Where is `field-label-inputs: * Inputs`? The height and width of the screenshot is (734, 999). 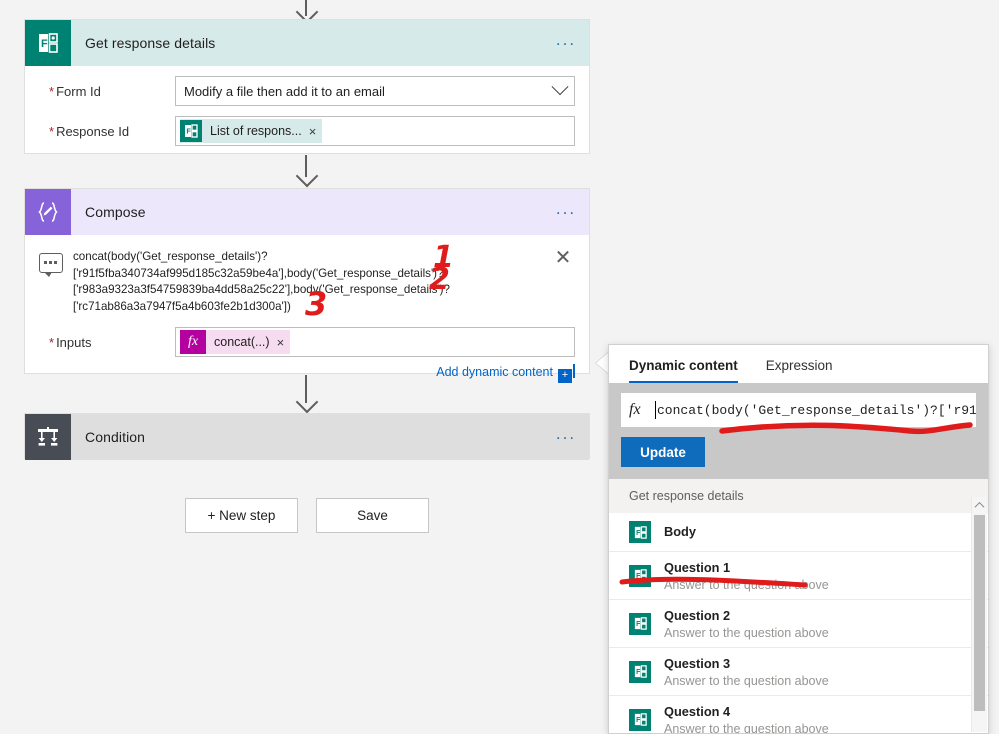 field-label-inputs: * Inputs is located at coordinates (107, 342).